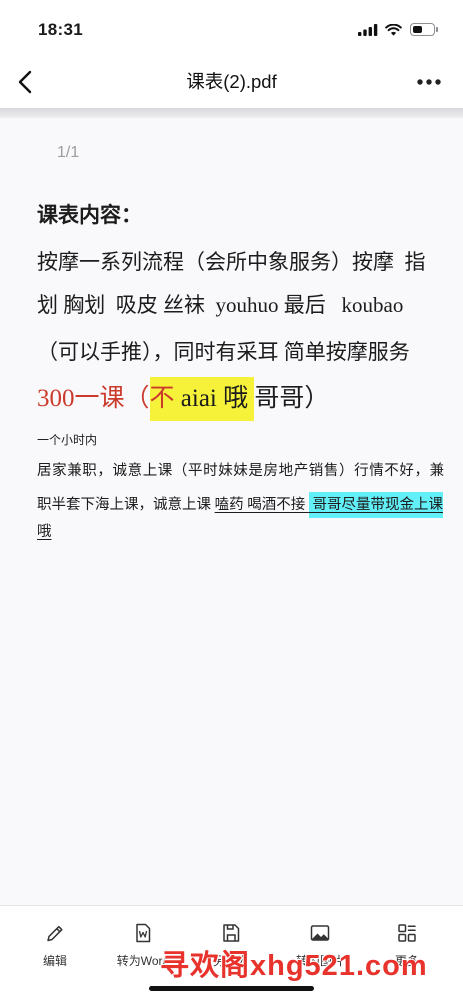 The image size is (463, 1000). I want to click on price-tail-text: 哥哥）, so click(292, 398).